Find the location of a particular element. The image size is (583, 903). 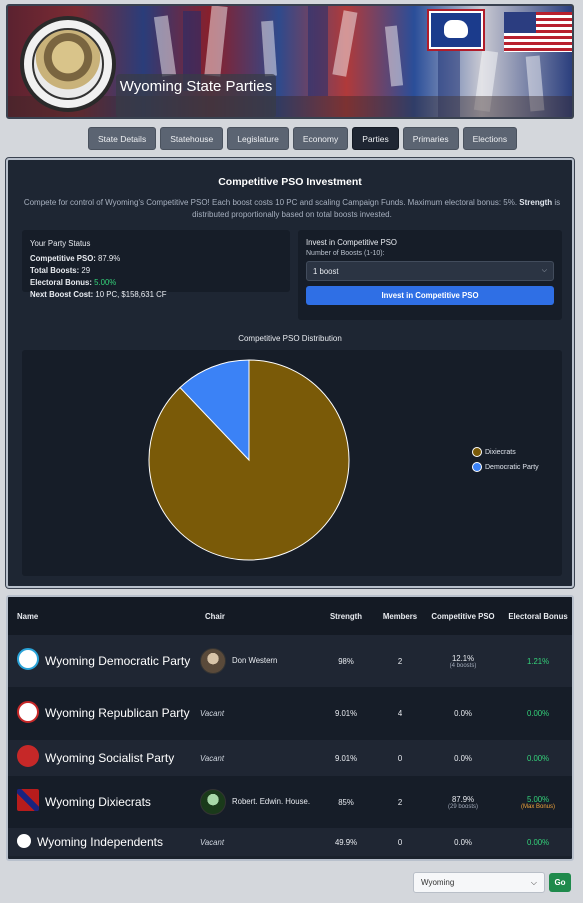

party-name: Wyoming Socialist Party is located at coordinates (102, 758).